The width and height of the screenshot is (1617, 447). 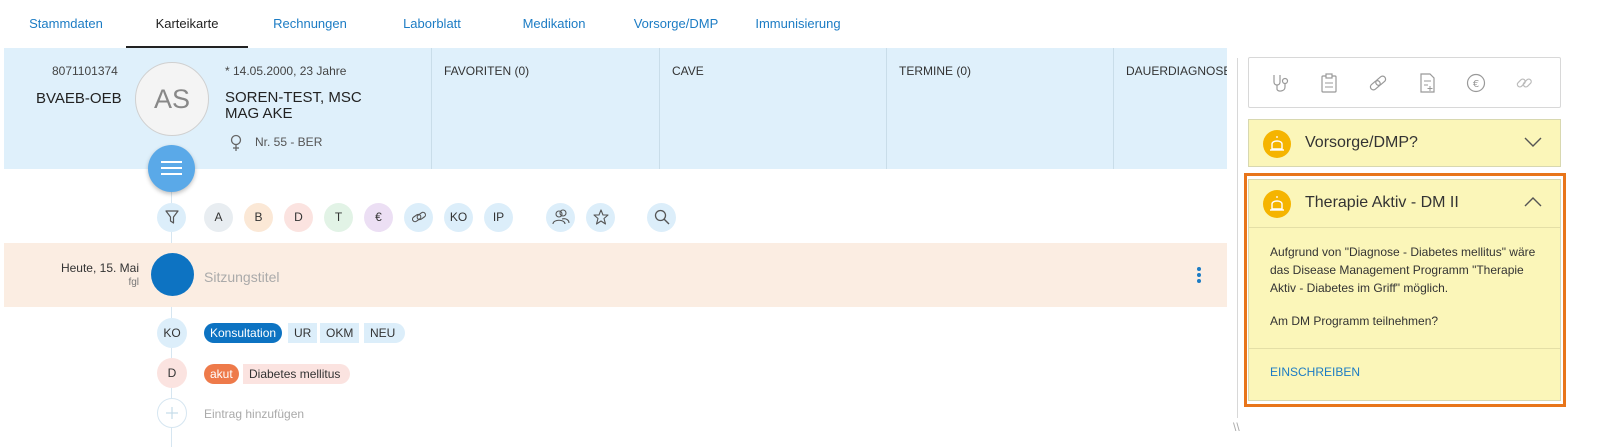 I want to click on chip-diagnosis: Diabetes mellitus, so click(x=297, y=374).